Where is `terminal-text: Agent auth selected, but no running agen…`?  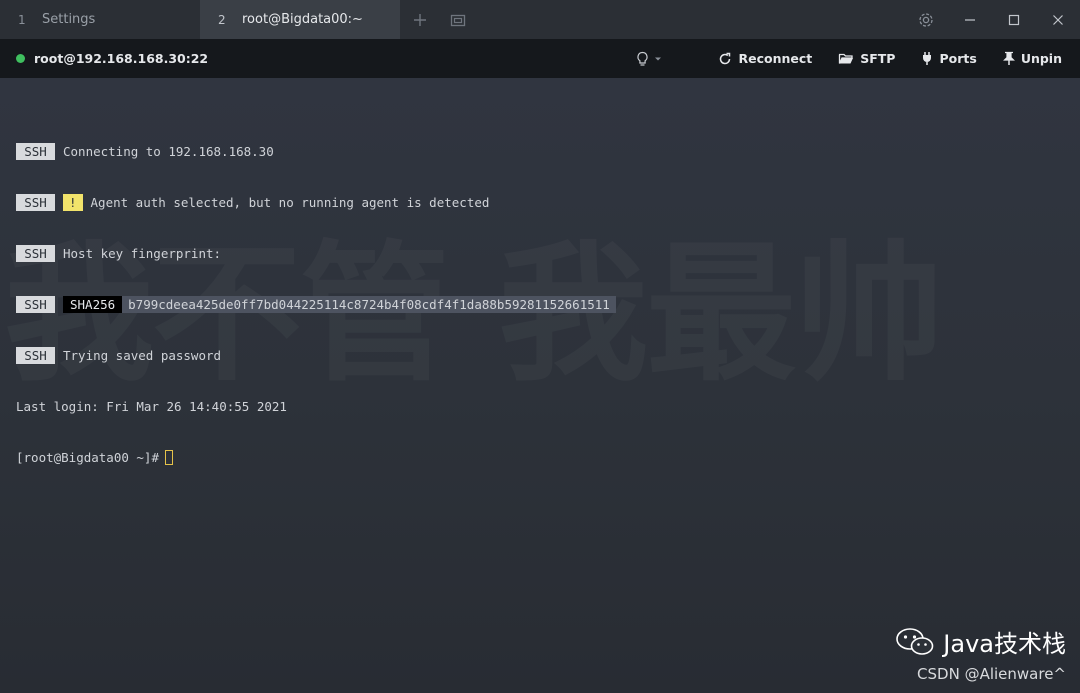
terminal-text: Agent auth selected, but no running agen… is located at coordinates (290, 202).